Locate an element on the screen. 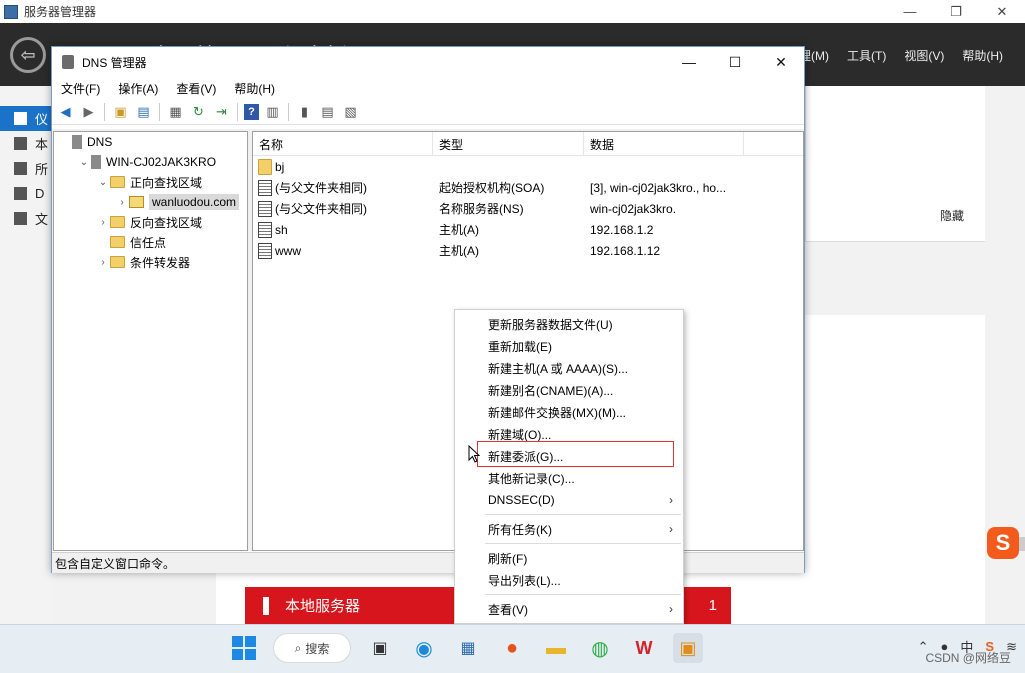  menu-action: 操作(A) is located at coordinates (138, 88).